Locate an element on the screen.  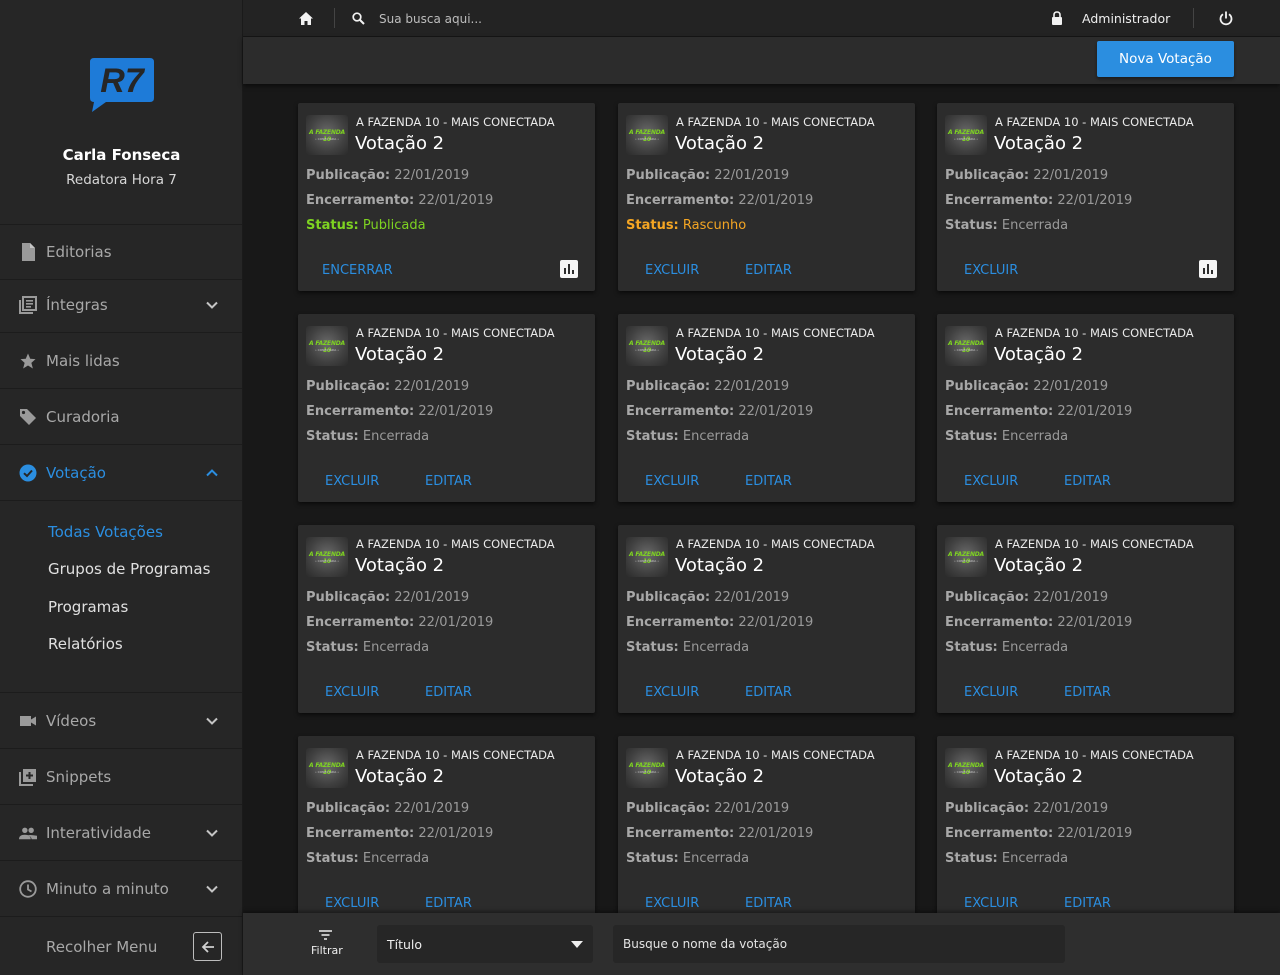
status-value: Encerrada is located at coordinates (716, 647).